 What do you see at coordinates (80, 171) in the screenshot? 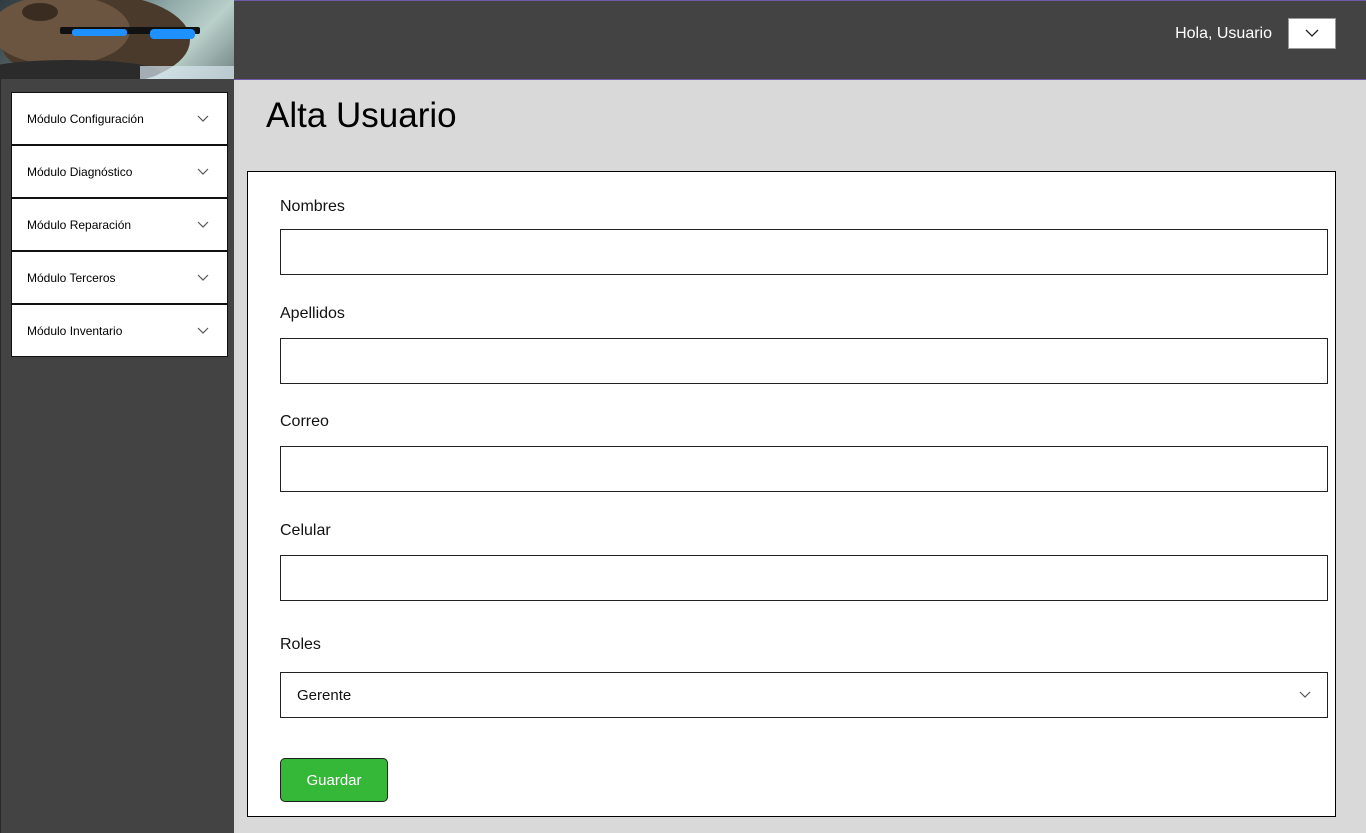
I see `sidebar-item-label: Módulo Diagnóstico` at bounding box center [80, 171].